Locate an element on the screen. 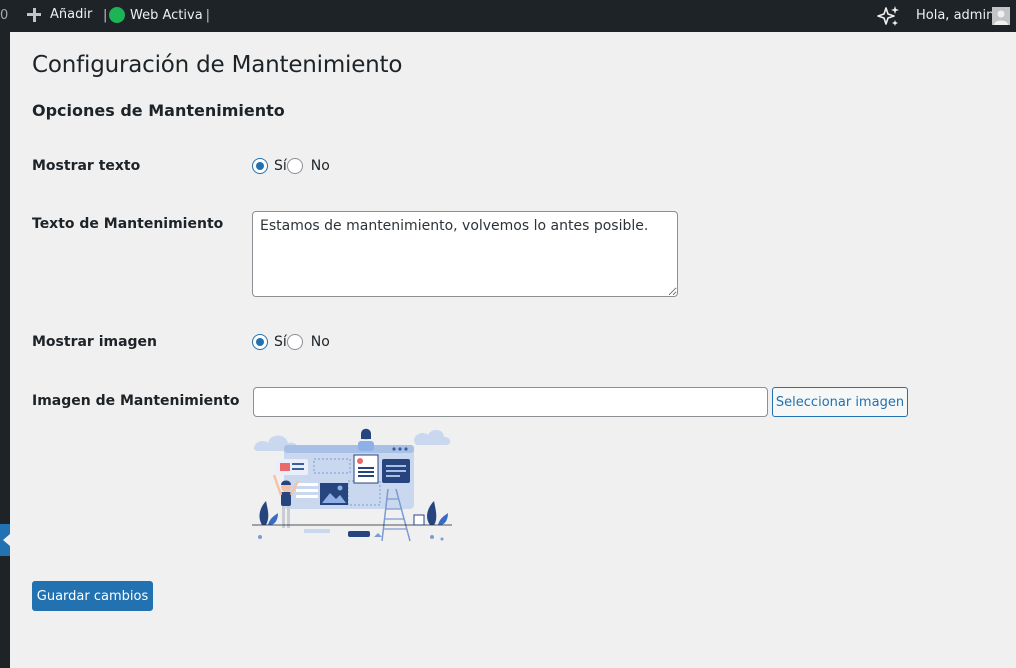 The height and width of the screenshot is (668, 1016). admin-side-menu is located at coordinates (5, 350).